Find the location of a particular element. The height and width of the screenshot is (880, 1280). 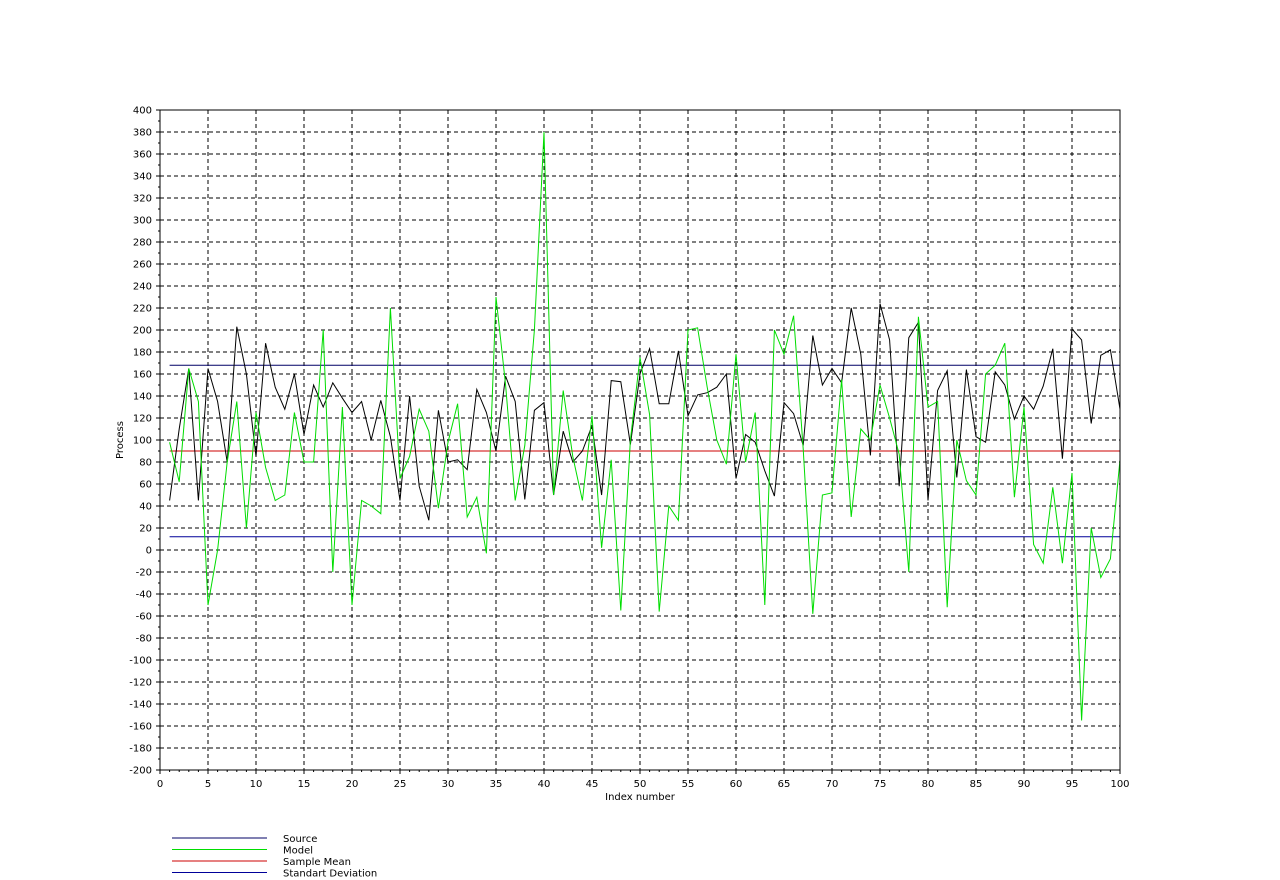

y-tick-label: -40 is located at coordinates (144, 595).